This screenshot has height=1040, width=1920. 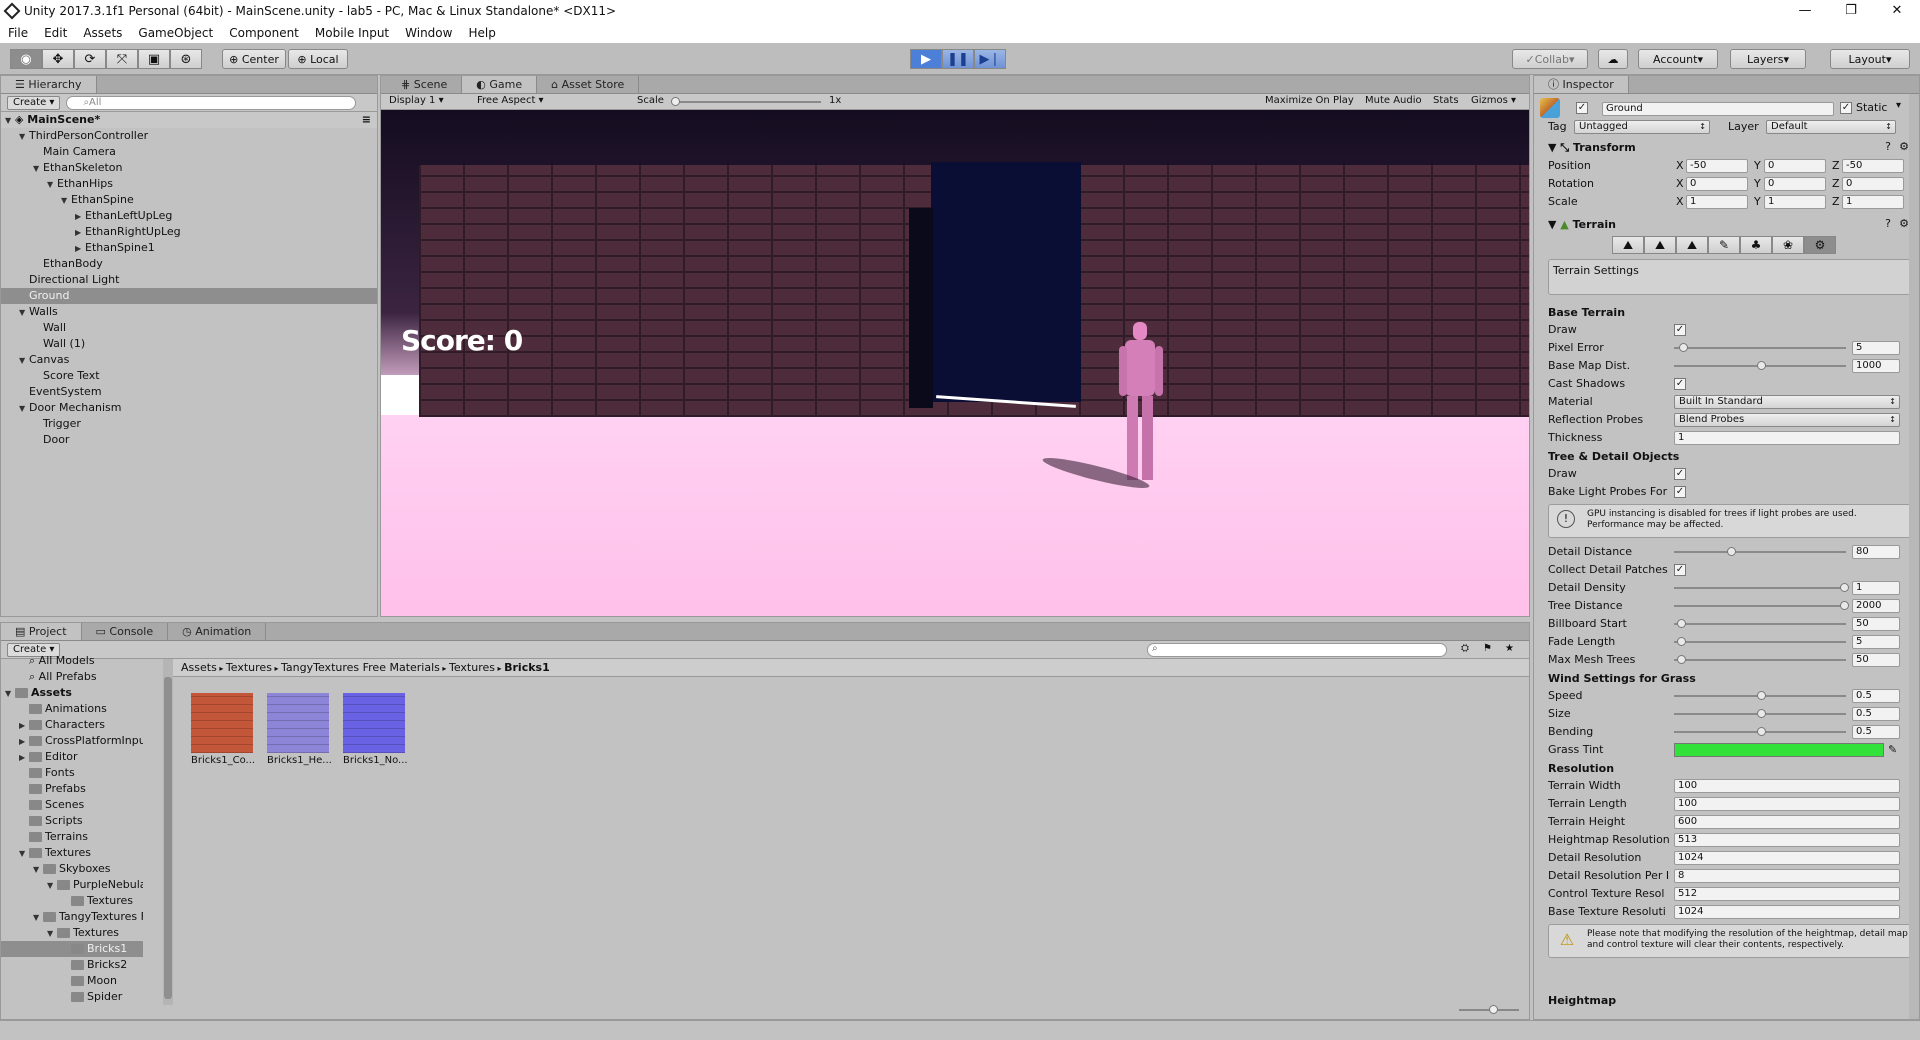 I want to click on tab-scene: ⋕ Scene, so click(x=425, y=84).